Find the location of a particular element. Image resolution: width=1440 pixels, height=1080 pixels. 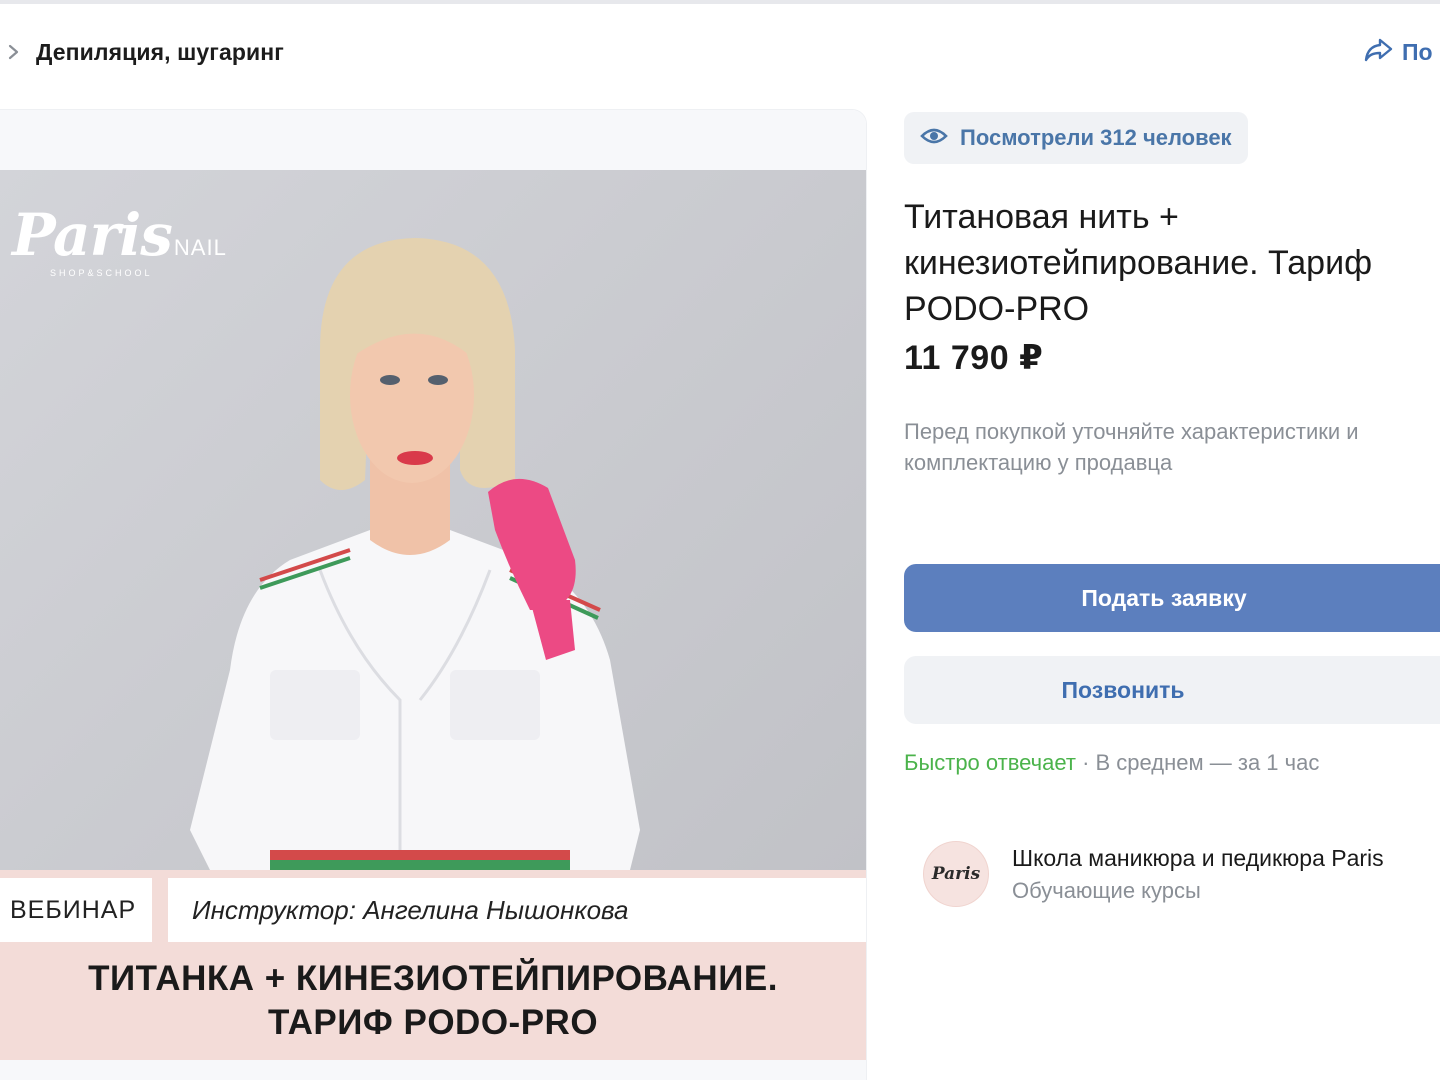

reply-fast-label: Быстро отвечает is located at coordinates (990, 762).